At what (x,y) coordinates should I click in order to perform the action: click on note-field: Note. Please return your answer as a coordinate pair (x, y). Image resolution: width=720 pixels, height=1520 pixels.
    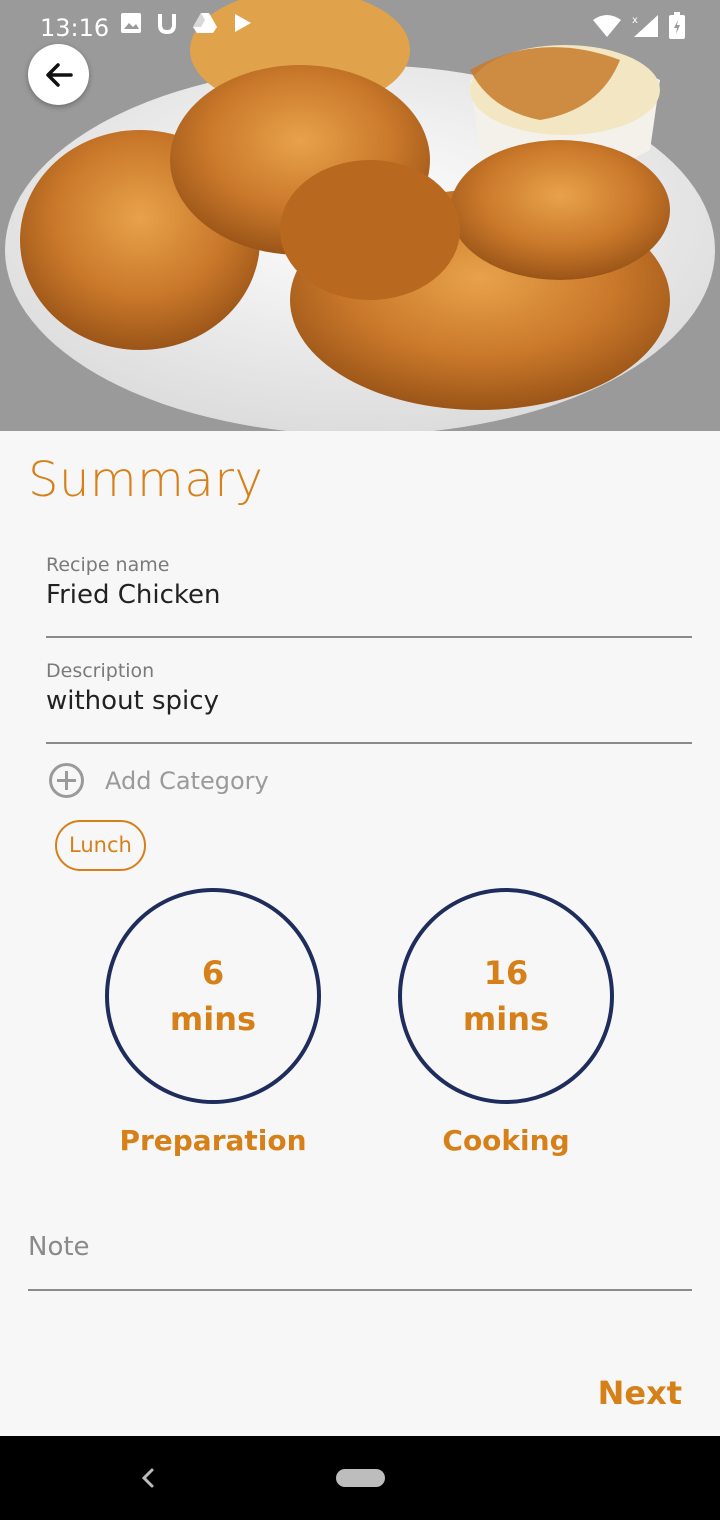
    Looking at the image, I should click on (360, 1261).